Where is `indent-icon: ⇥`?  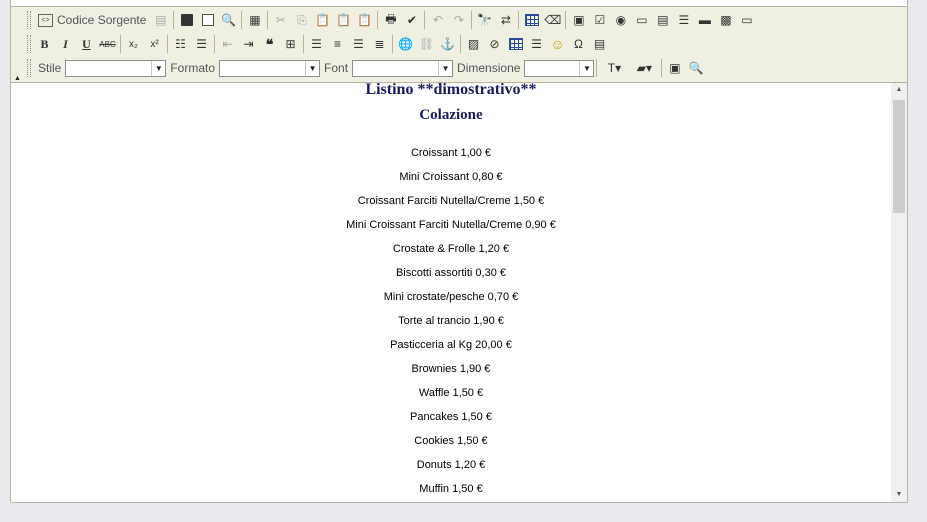 indent-icon: ⇥ is located at coordinates (248, 44).